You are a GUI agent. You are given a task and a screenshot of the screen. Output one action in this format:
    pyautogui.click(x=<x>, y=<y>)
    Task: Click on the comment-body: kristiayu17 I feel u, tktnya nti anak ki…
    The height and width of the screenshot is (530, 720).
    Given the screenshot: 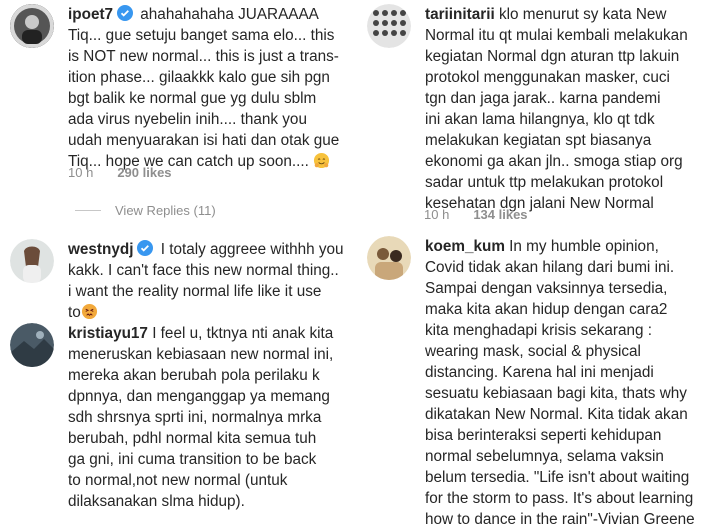 What is the action you would take?
    pyautogui.click(x=200, y=417)
    